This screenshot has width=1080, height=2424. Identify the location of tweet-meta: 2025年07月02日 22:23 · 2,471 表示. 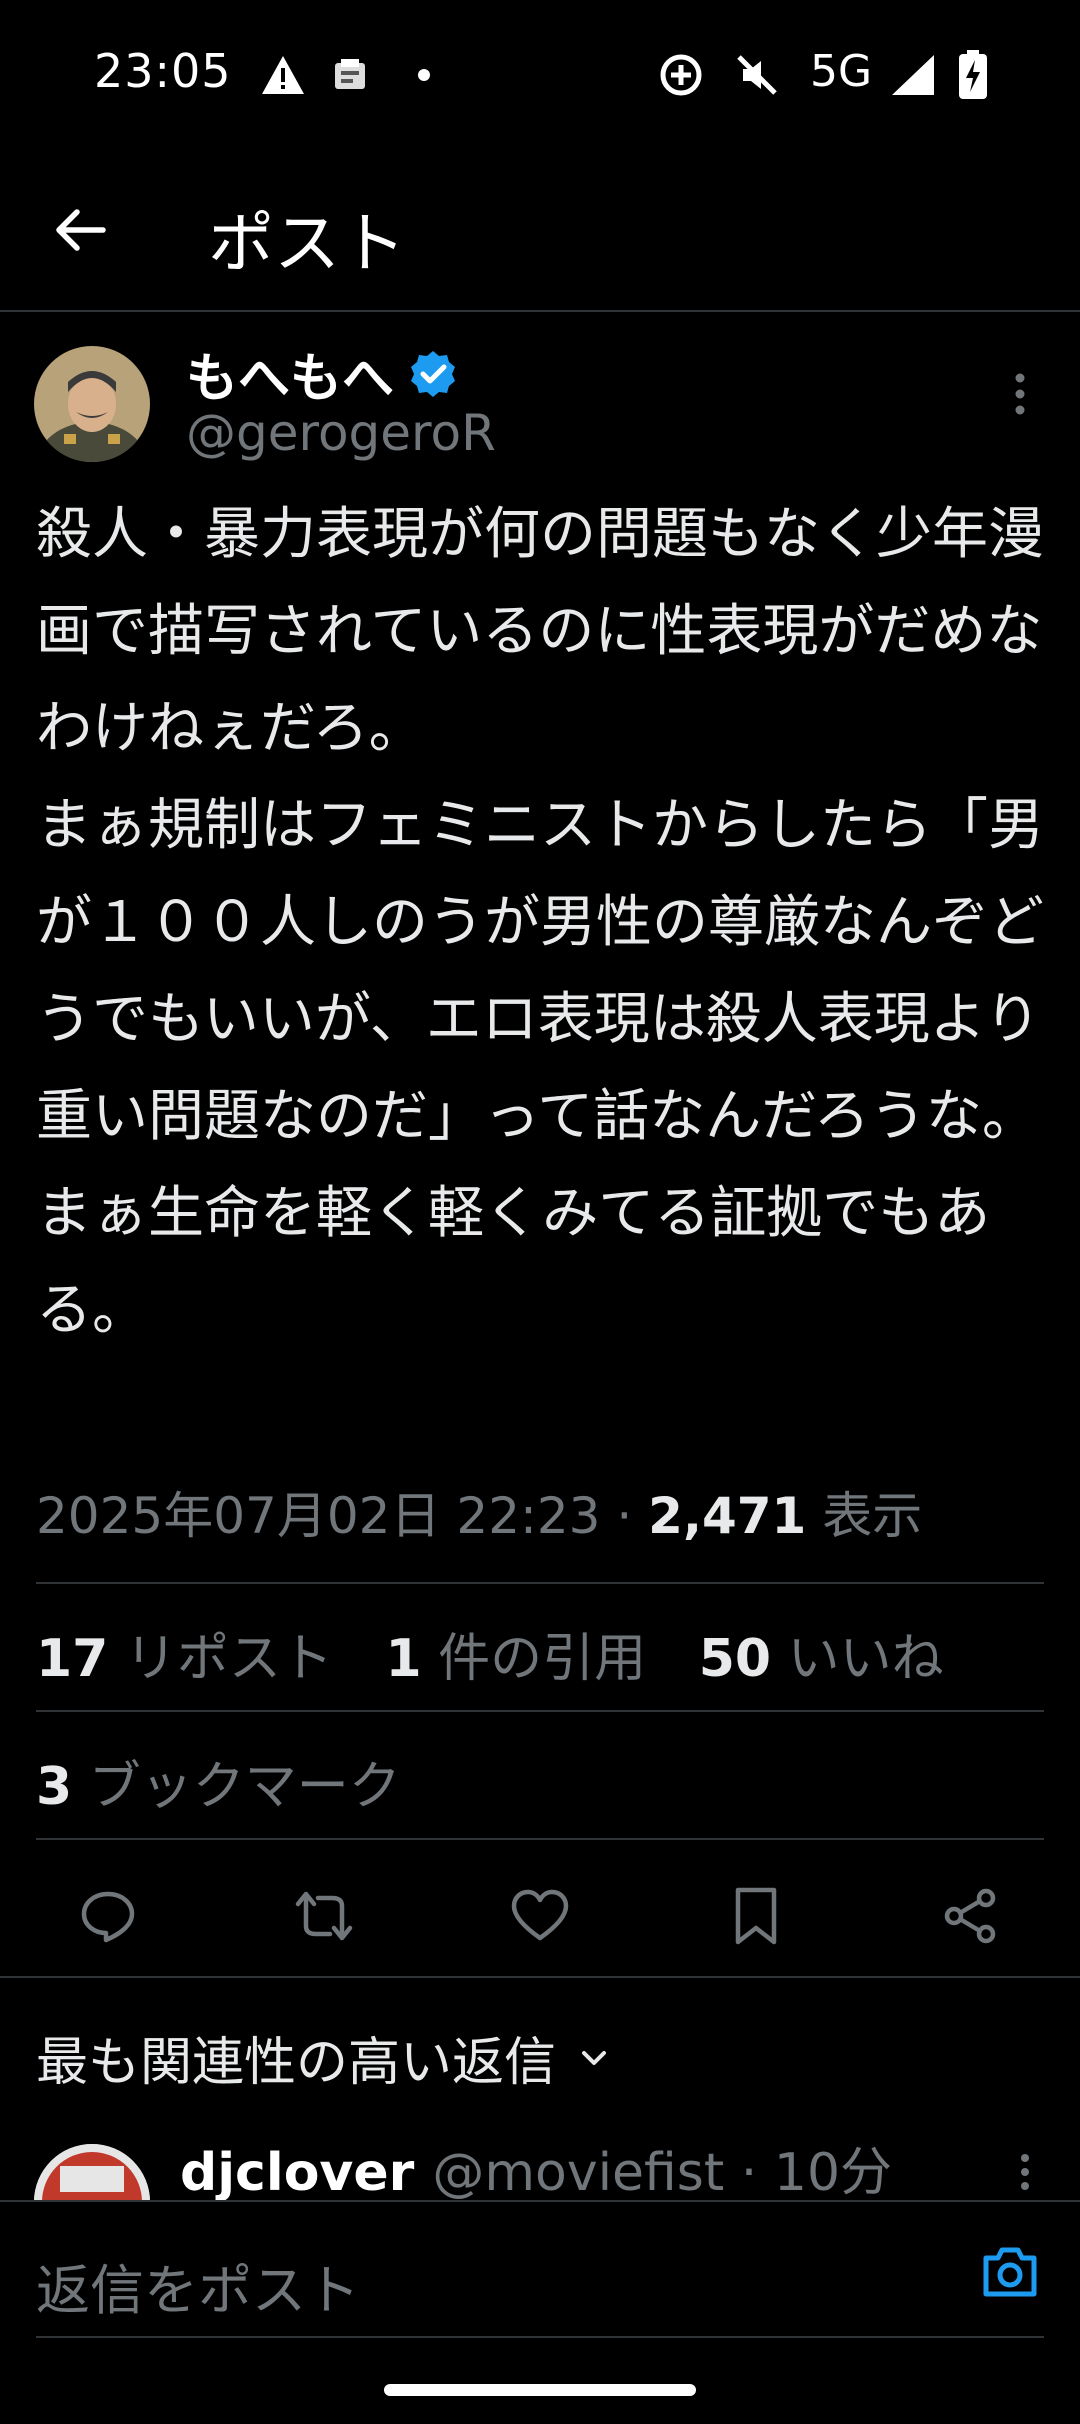
(479, 1512).